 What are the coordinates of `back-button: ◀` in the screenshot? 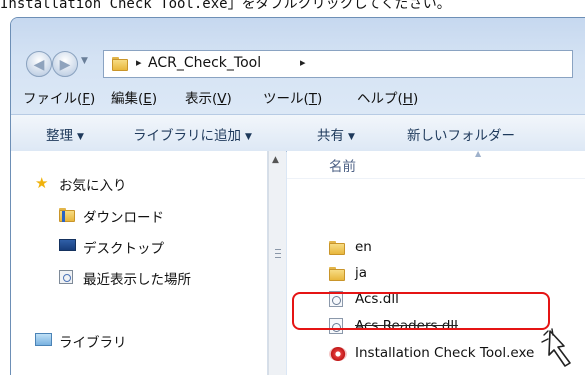 It's located at (39, 64).